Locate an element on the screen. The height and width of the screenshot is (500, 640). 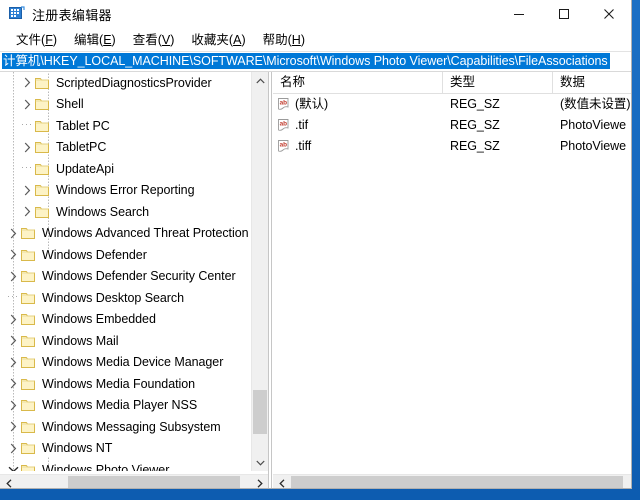
tree-item-label: Windows Search is located at coordinates (103, 211).